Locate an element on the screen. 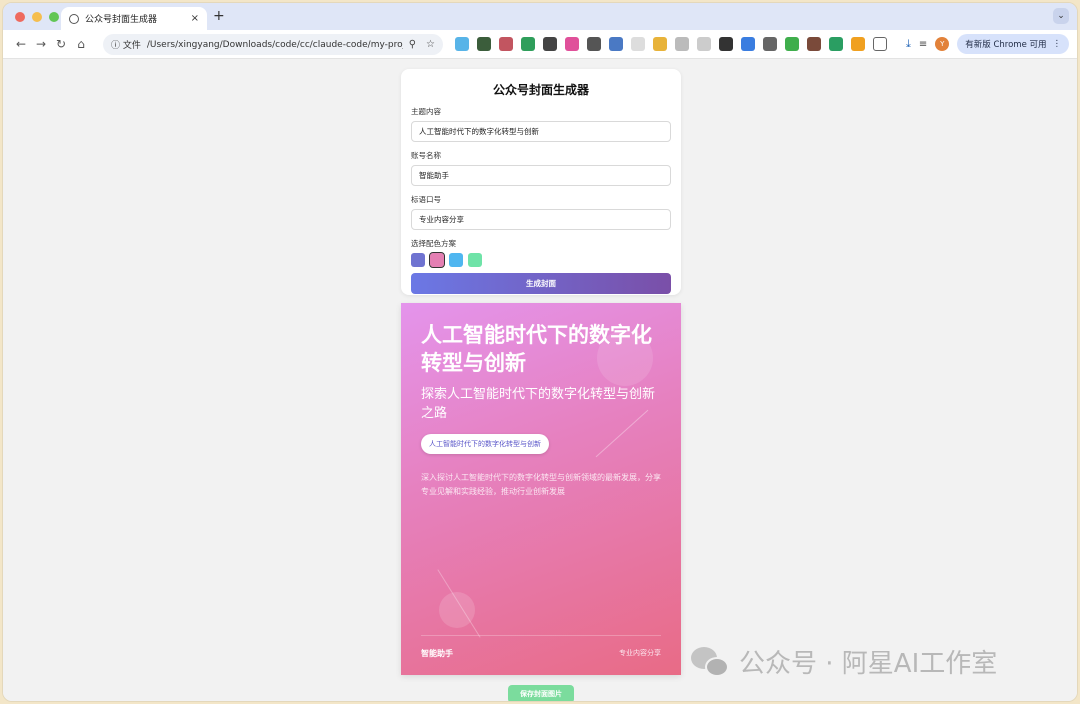  cover-divider is located at coordinates (541, 635).